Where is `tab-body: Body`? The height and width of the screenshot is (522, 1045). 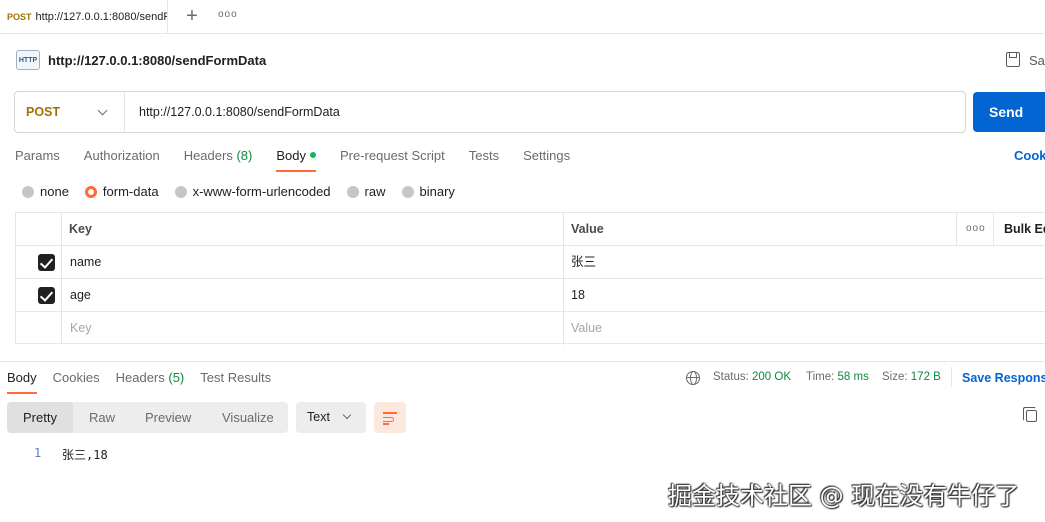
tab-body: Body is located at coordinates (296, 160).